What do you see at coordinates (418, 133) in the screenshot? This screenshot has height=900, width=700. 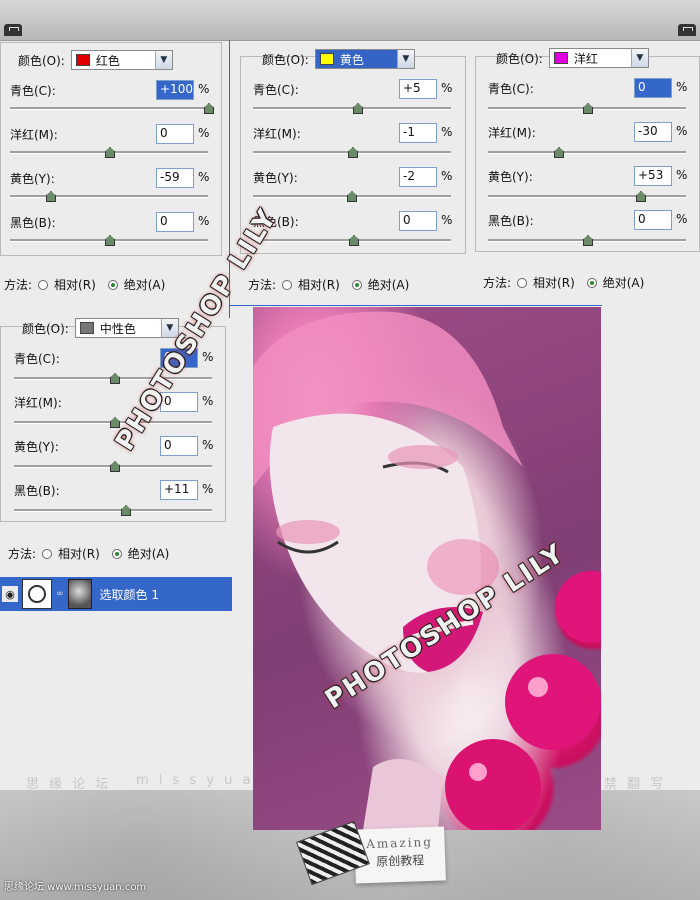 I see `magenta-input: -1` at bounding box center [418, 133].